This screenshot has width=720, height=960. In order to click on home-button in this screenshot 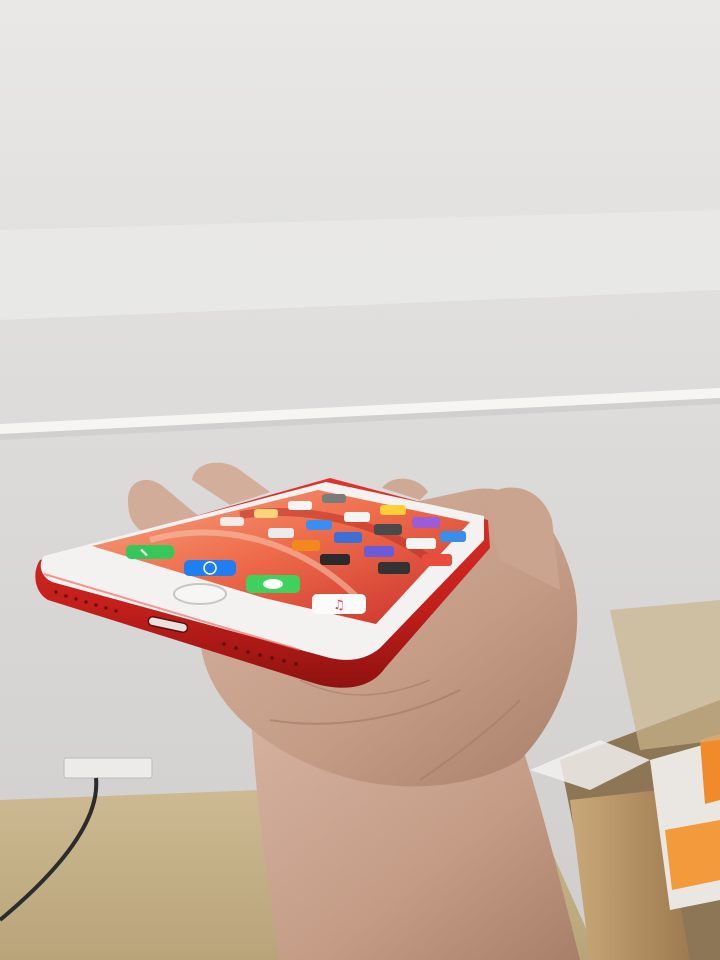, I will do `click(200, 594)`.